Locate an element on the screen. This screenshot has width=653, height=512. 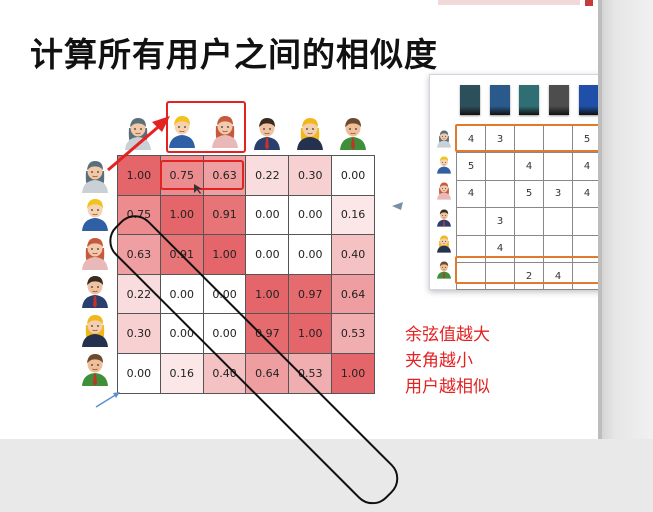
mouse-cursor-icon is located at coordinates (198, 189).